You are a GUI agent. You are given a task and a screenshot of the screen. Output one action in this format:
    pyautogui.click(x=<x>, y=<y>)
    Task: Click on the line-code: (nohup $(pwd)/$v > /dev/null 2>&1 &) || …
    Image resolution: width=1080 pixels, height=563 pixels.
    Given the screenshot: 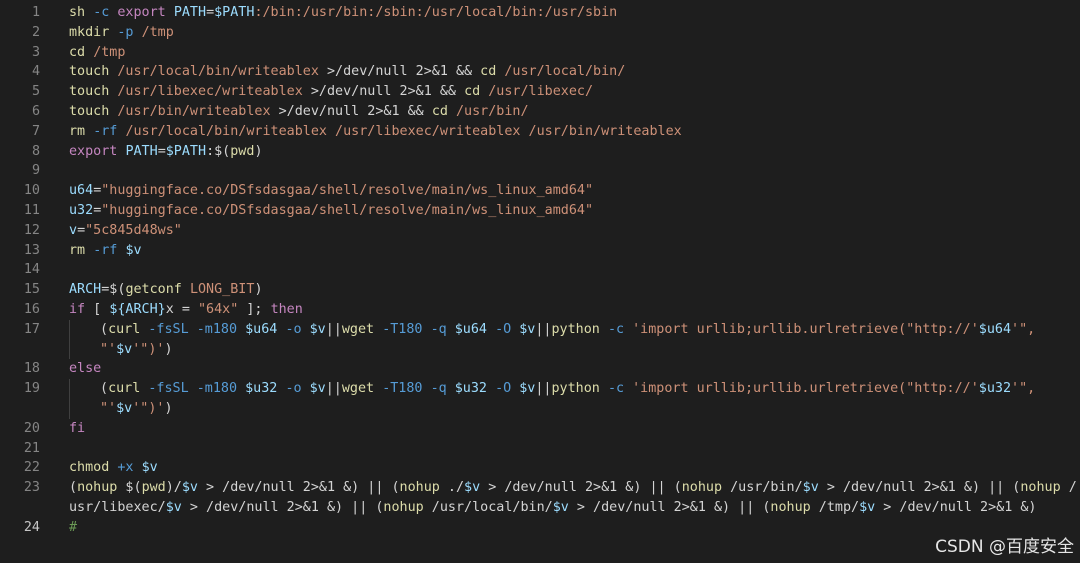 What is the action you would take?
    pyautogui.click(x=573, y=488)
    